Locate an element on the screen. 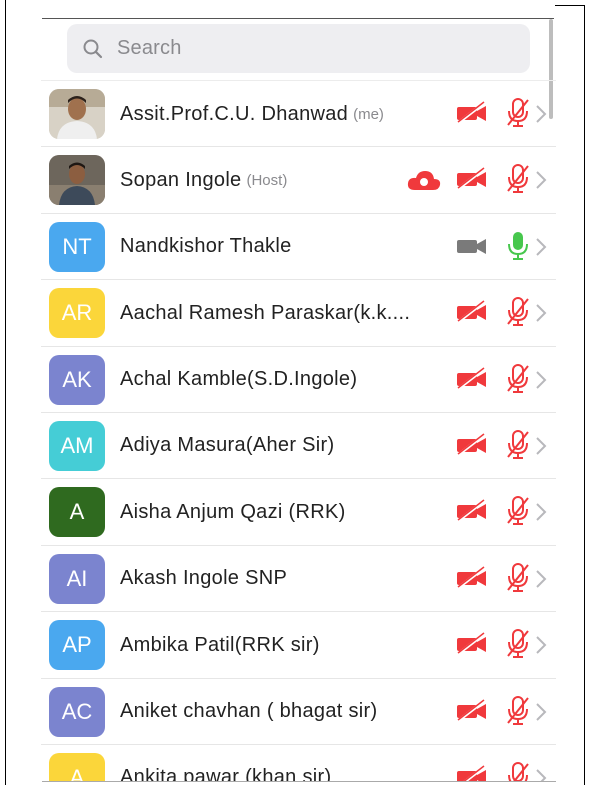  participant-name: Aniket chavhan ( bhagat sir) is located at coordinates (249, 711).